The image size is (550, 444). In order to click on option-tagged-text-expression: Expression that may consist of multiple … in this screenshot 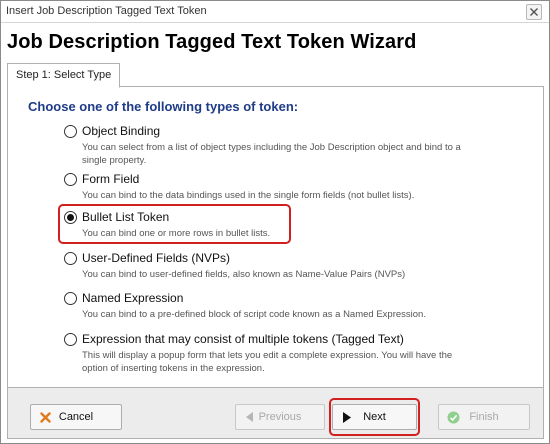, I will do `click(294, 353)`.